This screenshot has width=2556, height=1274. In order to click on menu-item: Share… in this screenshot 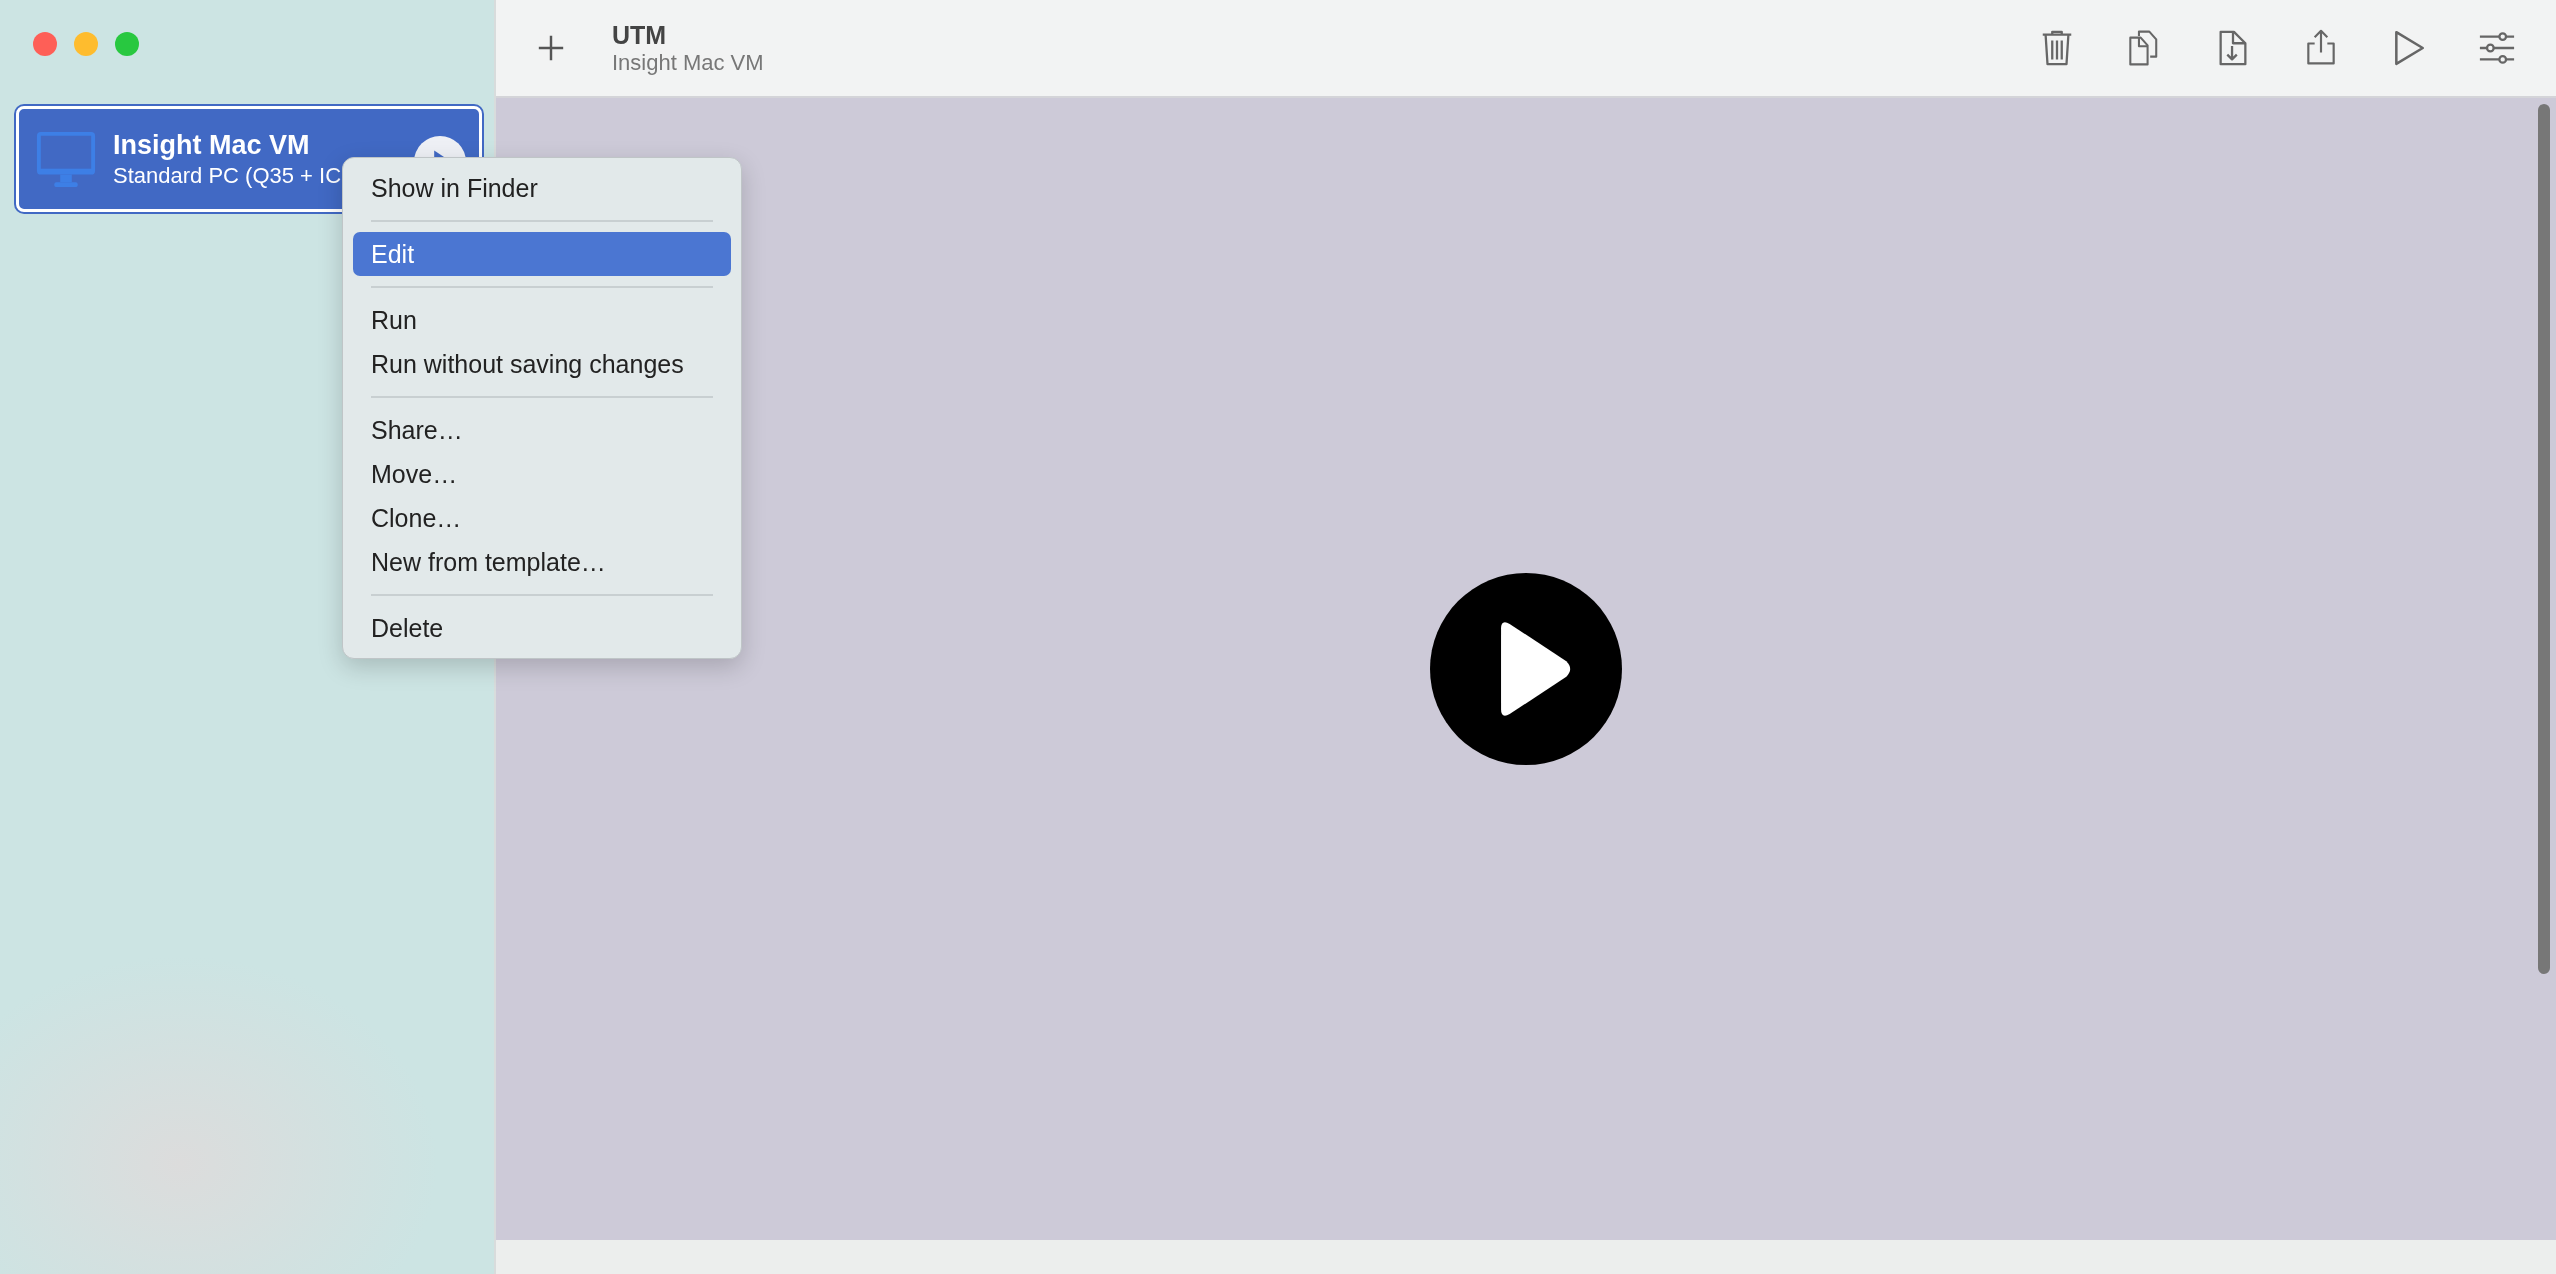, I will do `click(542, 430)`.